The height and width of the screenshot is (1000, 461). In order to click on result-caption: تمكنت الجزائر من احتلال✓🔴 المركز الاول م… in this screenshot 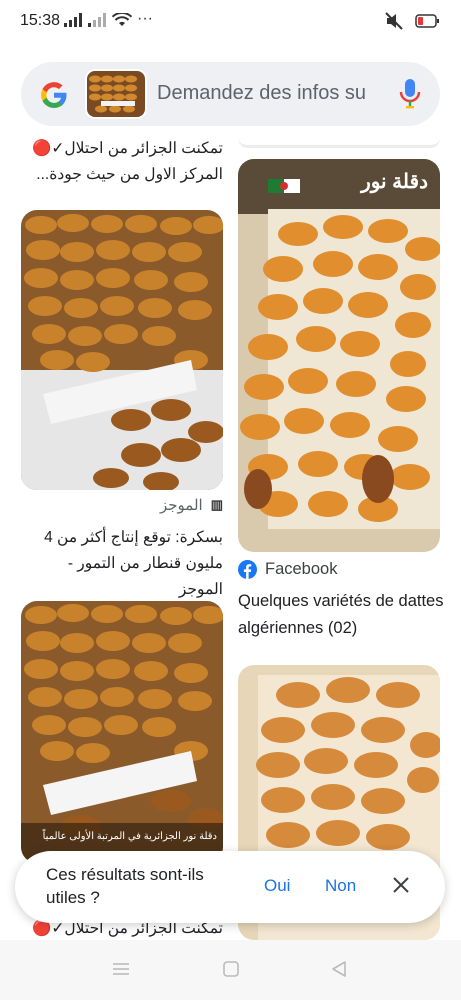, I will do `click(122, 162)`.